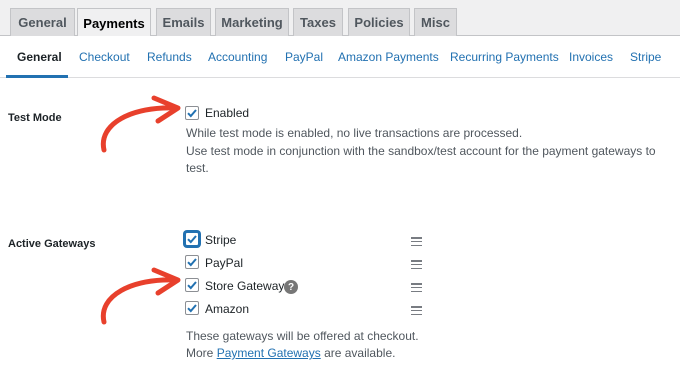 The width and height of the screenshot is (680, 371). I want to click on gateway-amazon-checkbox, so click(192, 308).